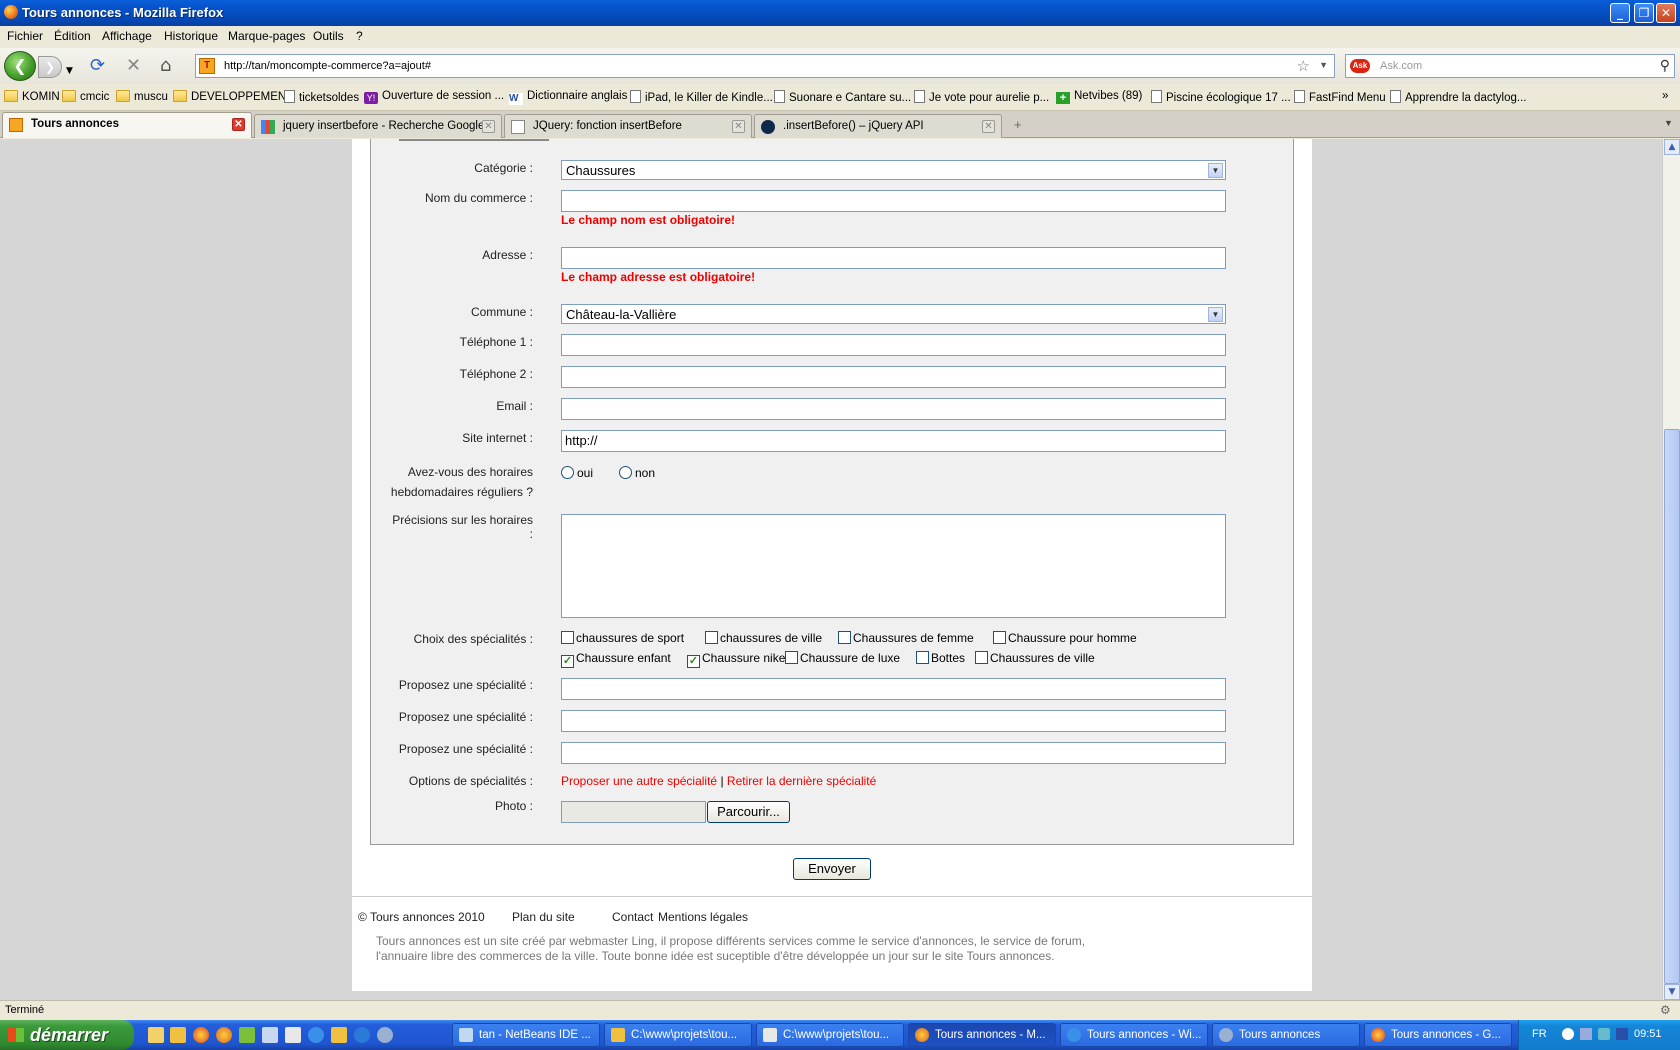  Describe the element at coordinates (1668, 123) in the screenshot. I see `tab-list-icon: ▼` at that location.